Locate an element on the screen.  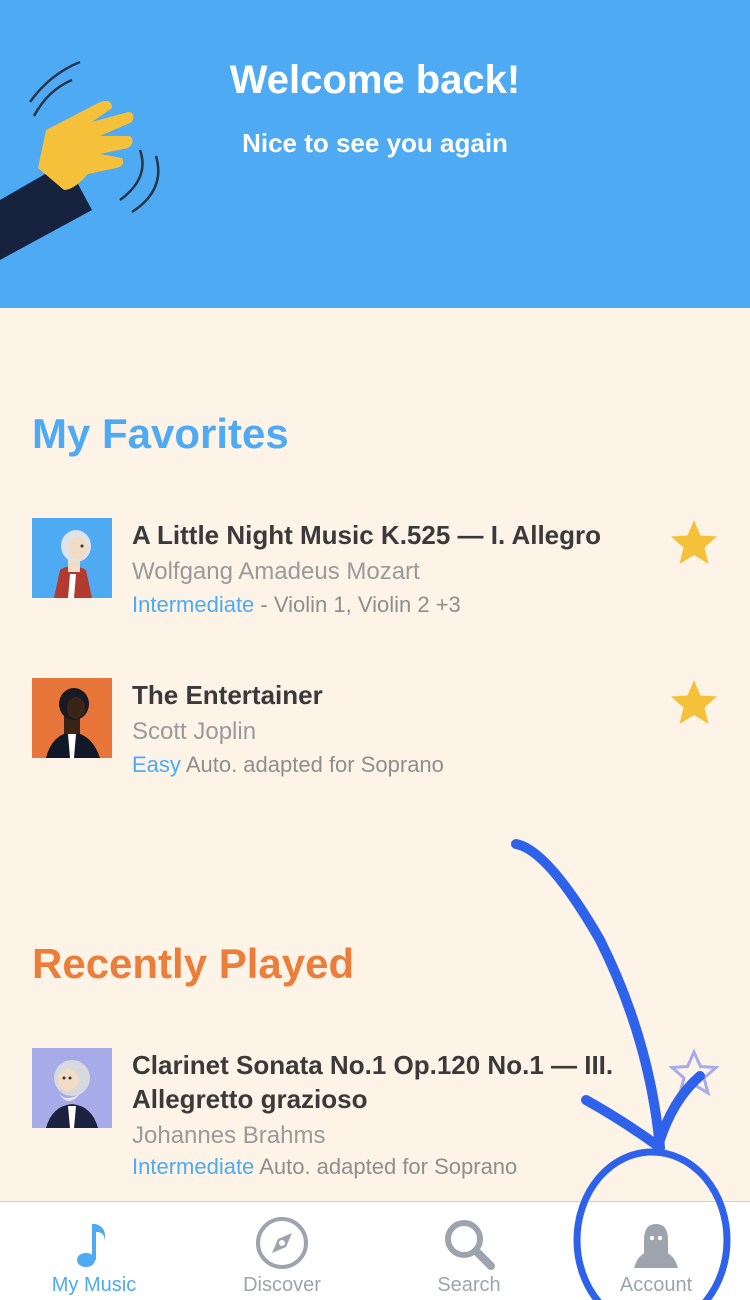
account-icon is located at coordinates (656, 1244).